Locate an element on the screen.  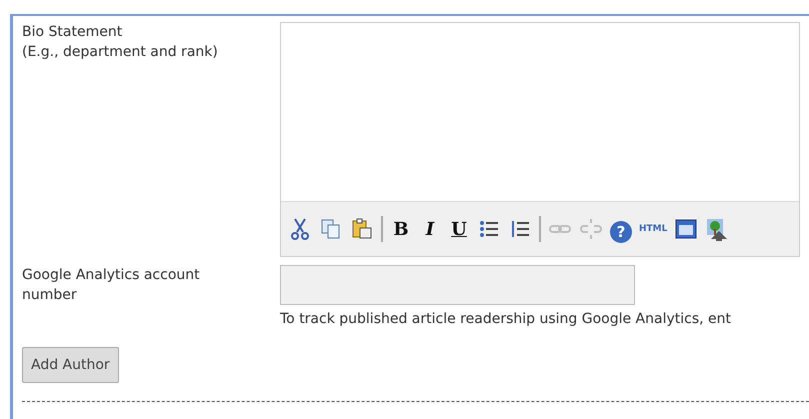
help-text: To track published article readership using Google Analytics, ent is located at coordinates (506, 319).